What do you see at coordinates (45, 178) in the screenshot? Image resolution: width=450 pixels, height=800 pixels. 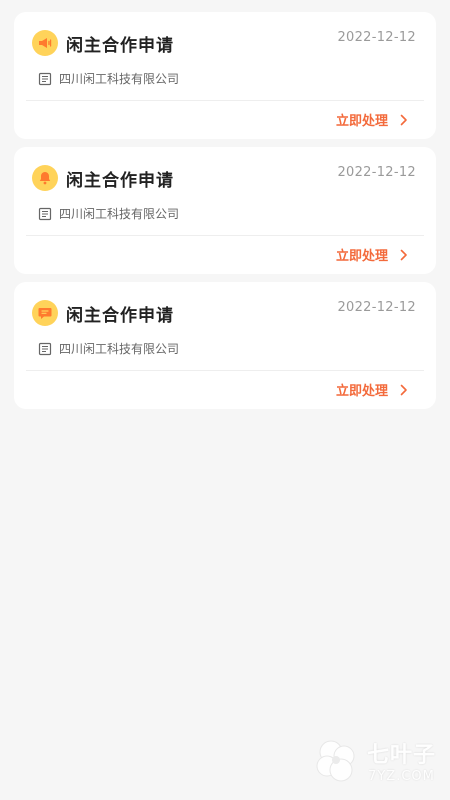 I see `bell-icon` at bounding box center [45, 178].